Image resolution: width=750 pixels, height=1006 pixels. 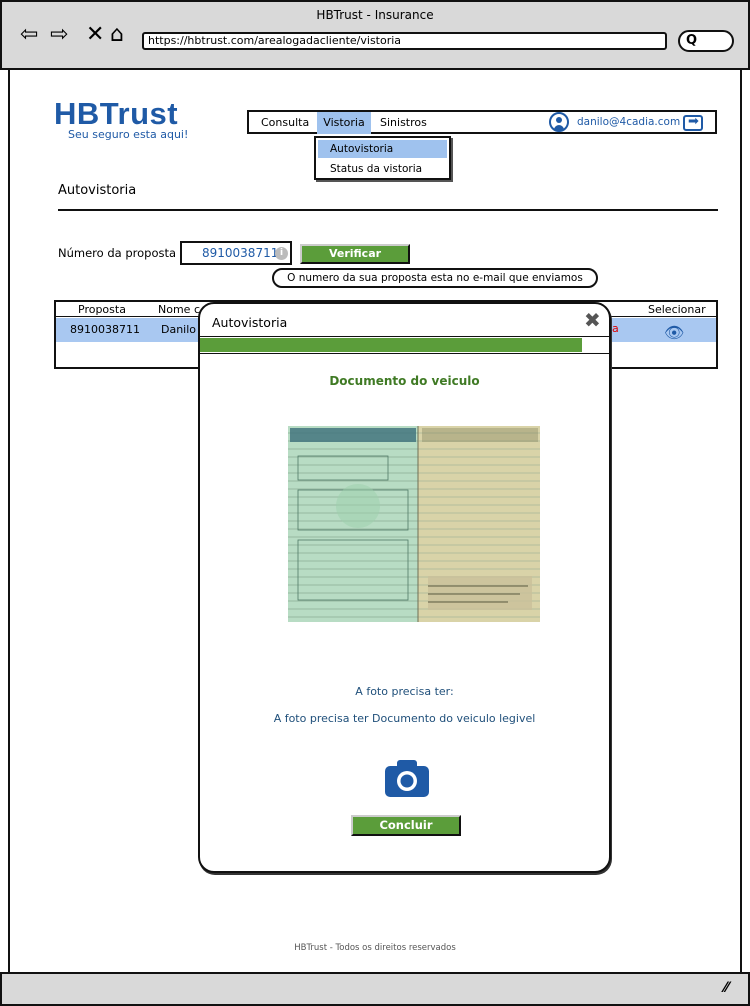 What do you see at coordinates (240, 253) in the screenshot?
I see `proposal-value: 8910038711` at bounding box center [240, 253].